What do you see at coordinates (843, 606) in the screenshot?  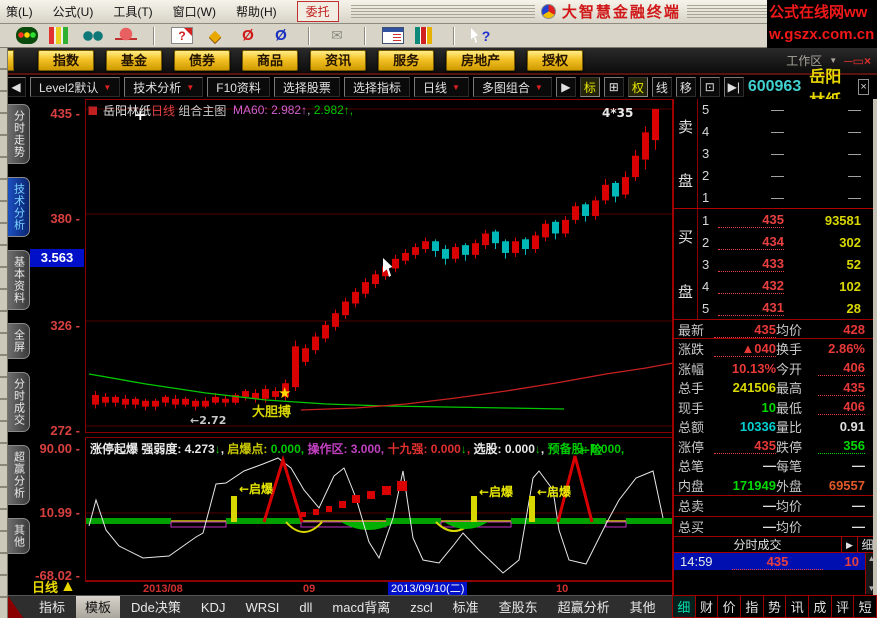 I see `mini-tab-评: 评` at bounding box center [843, 606].